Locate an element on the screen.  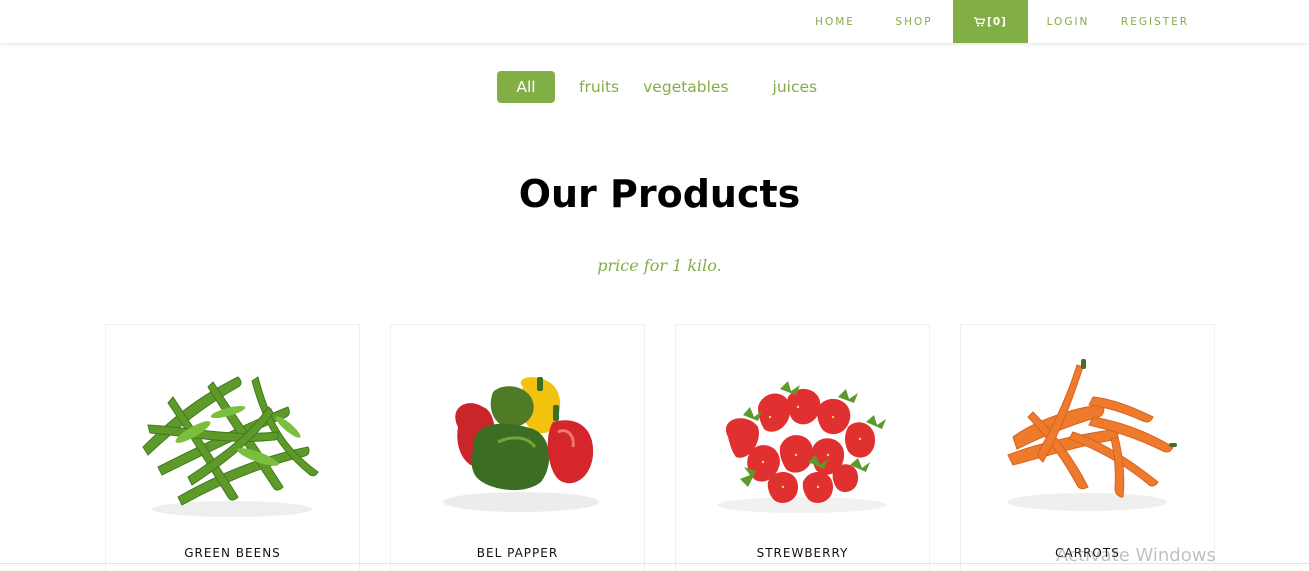
strawberry-image is located at coordinates (802, 447).